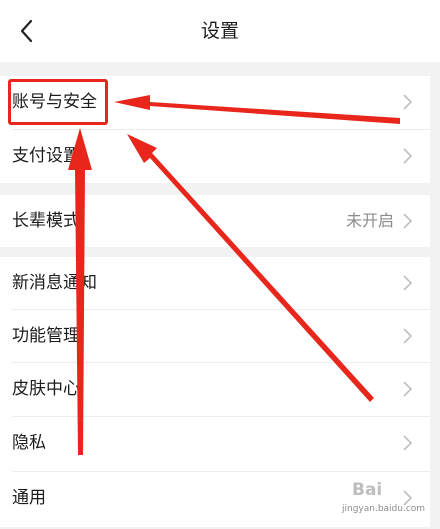 This screenshot has width=440, height=529. What do you see at coordinates (387, 500) in the screenshot?
I see `baidu-watermark: Bai jingyan.baidu.com` at bounding box center [387, 500].